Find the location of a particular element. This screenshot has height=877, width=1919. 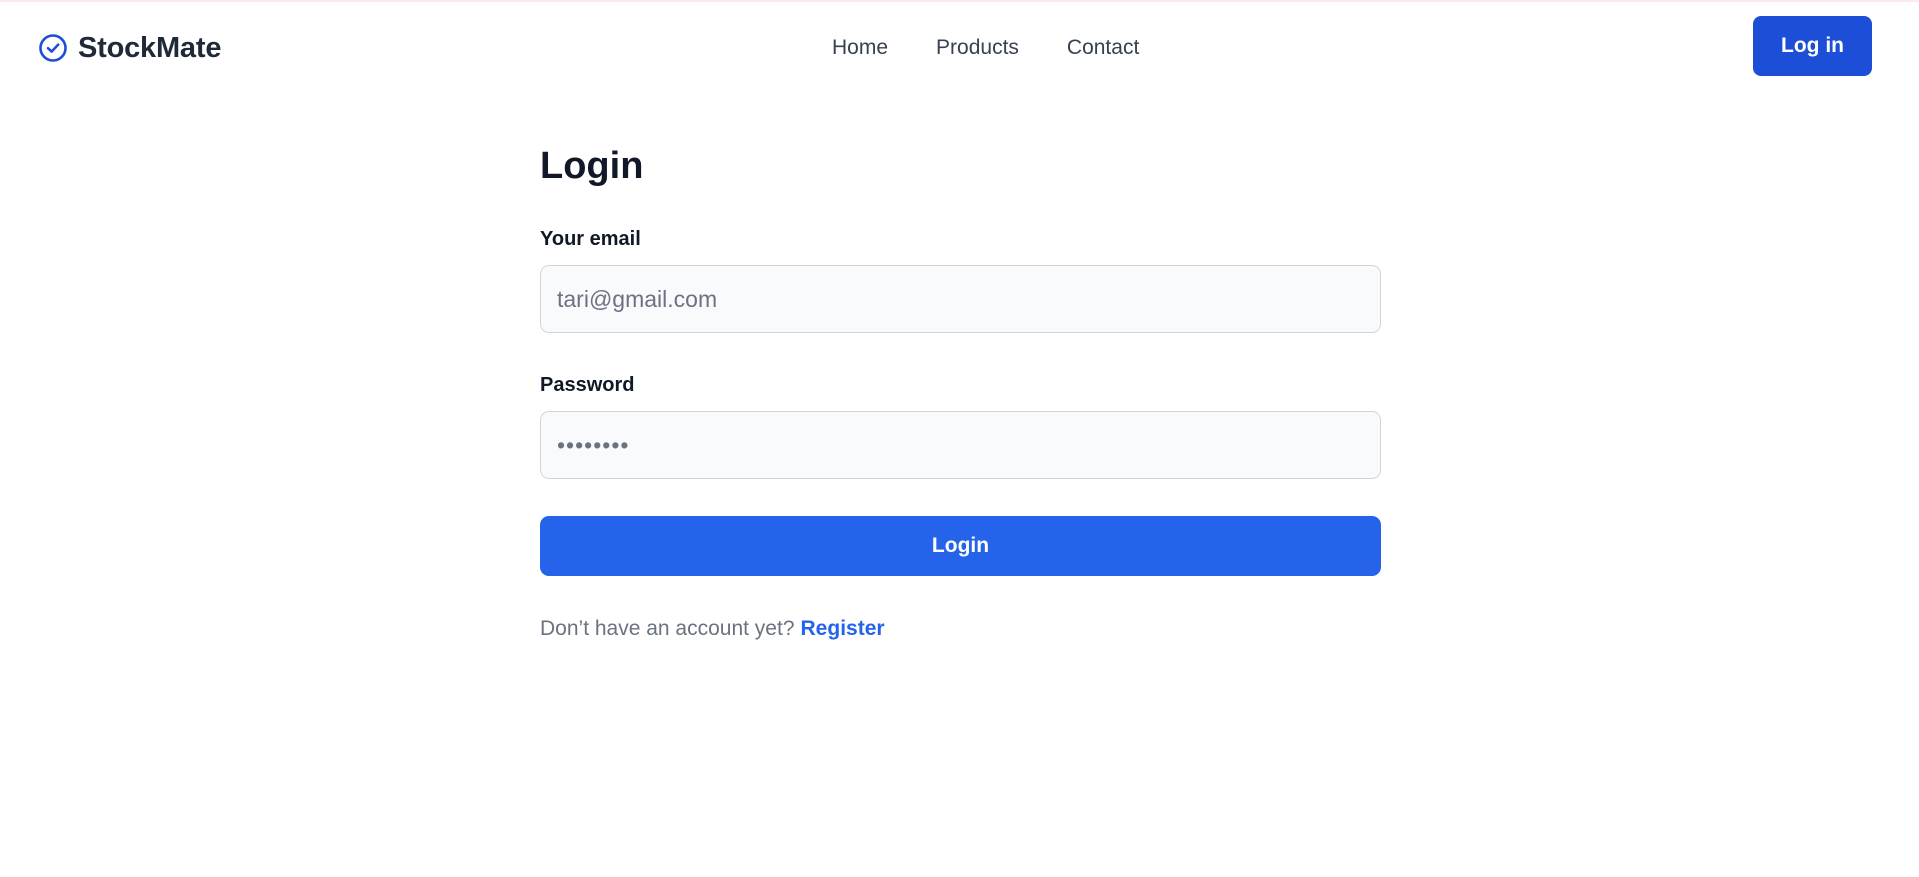

nav-login-button: Log in is located at coordinates (1812, 46).